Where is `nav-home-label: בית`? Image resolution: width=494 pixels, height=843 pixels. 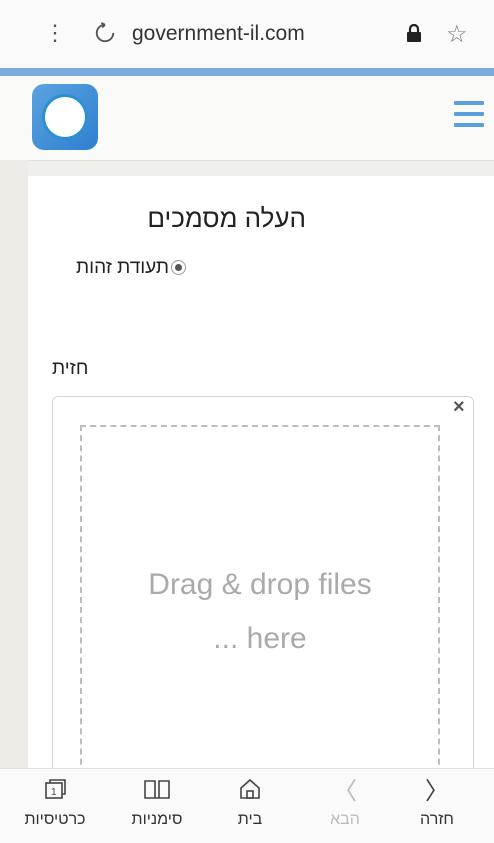
nav-home-label: בית is located at coordinates (250, 819).